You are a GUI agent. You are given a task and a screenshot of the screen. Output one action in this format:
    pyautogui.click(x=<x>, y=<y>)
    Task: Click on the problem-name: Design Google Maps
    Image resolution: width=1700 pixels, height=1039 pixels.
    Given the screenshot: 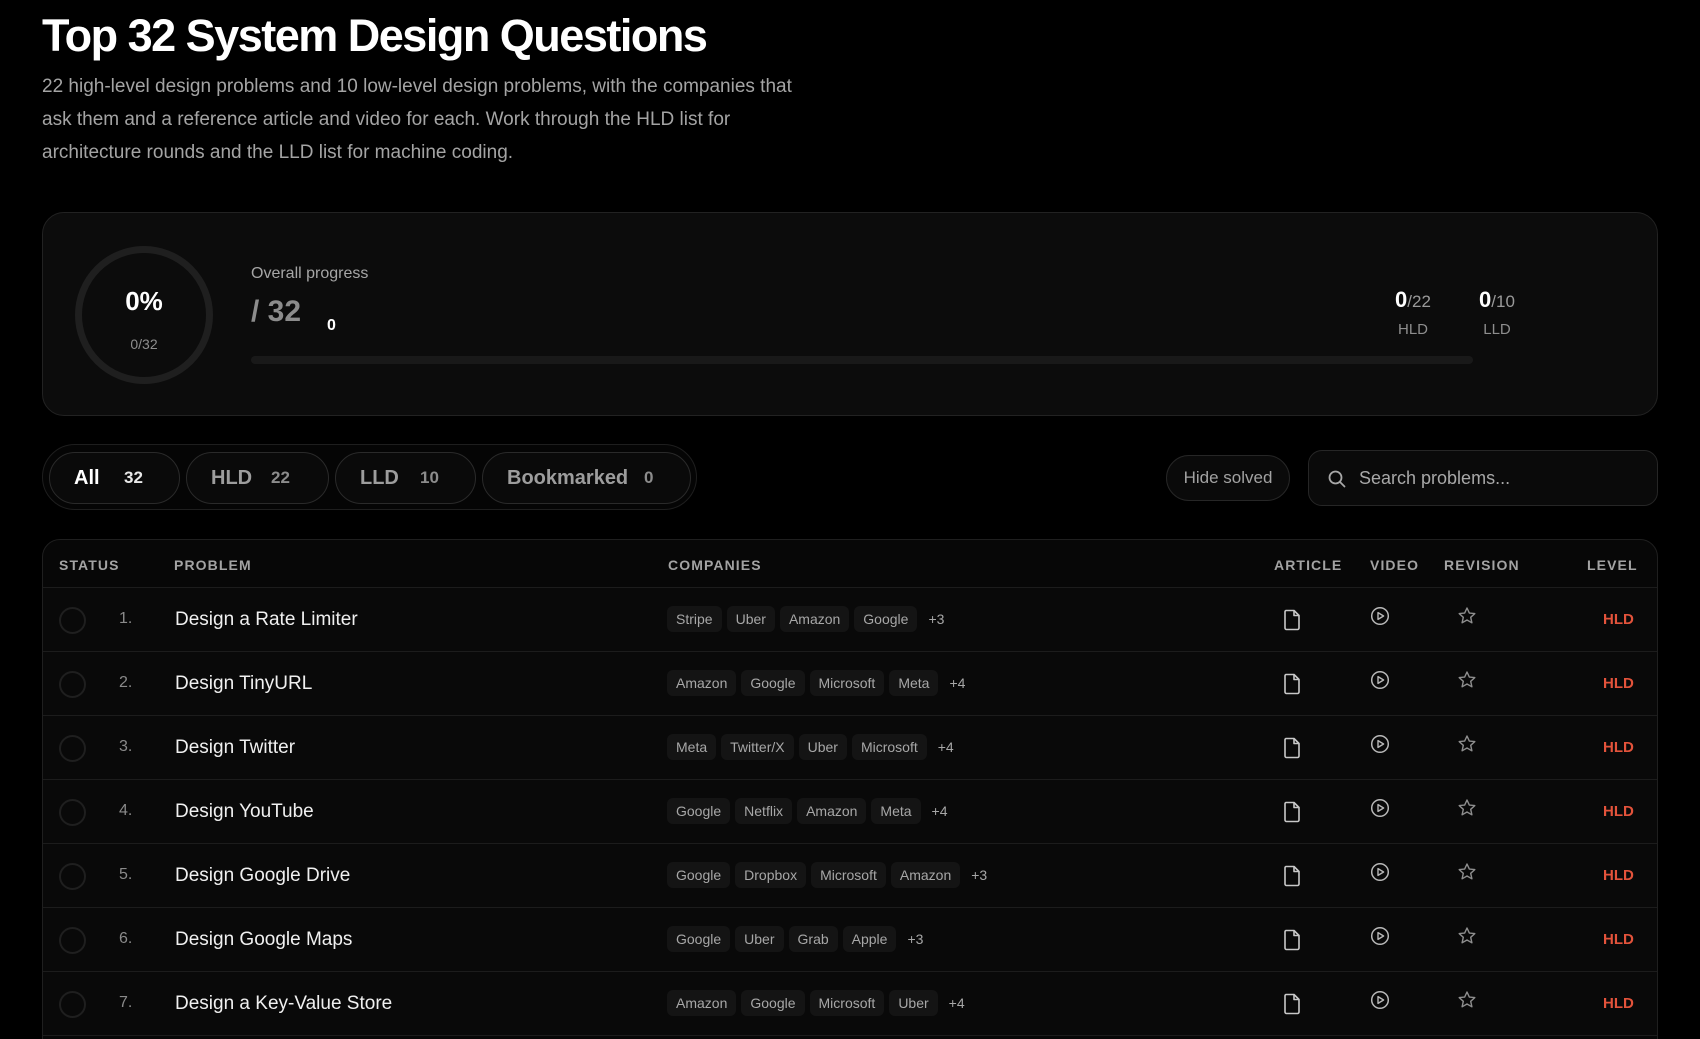 What is the action you would take?
    pyautogui.click(x=263, y=940)
    